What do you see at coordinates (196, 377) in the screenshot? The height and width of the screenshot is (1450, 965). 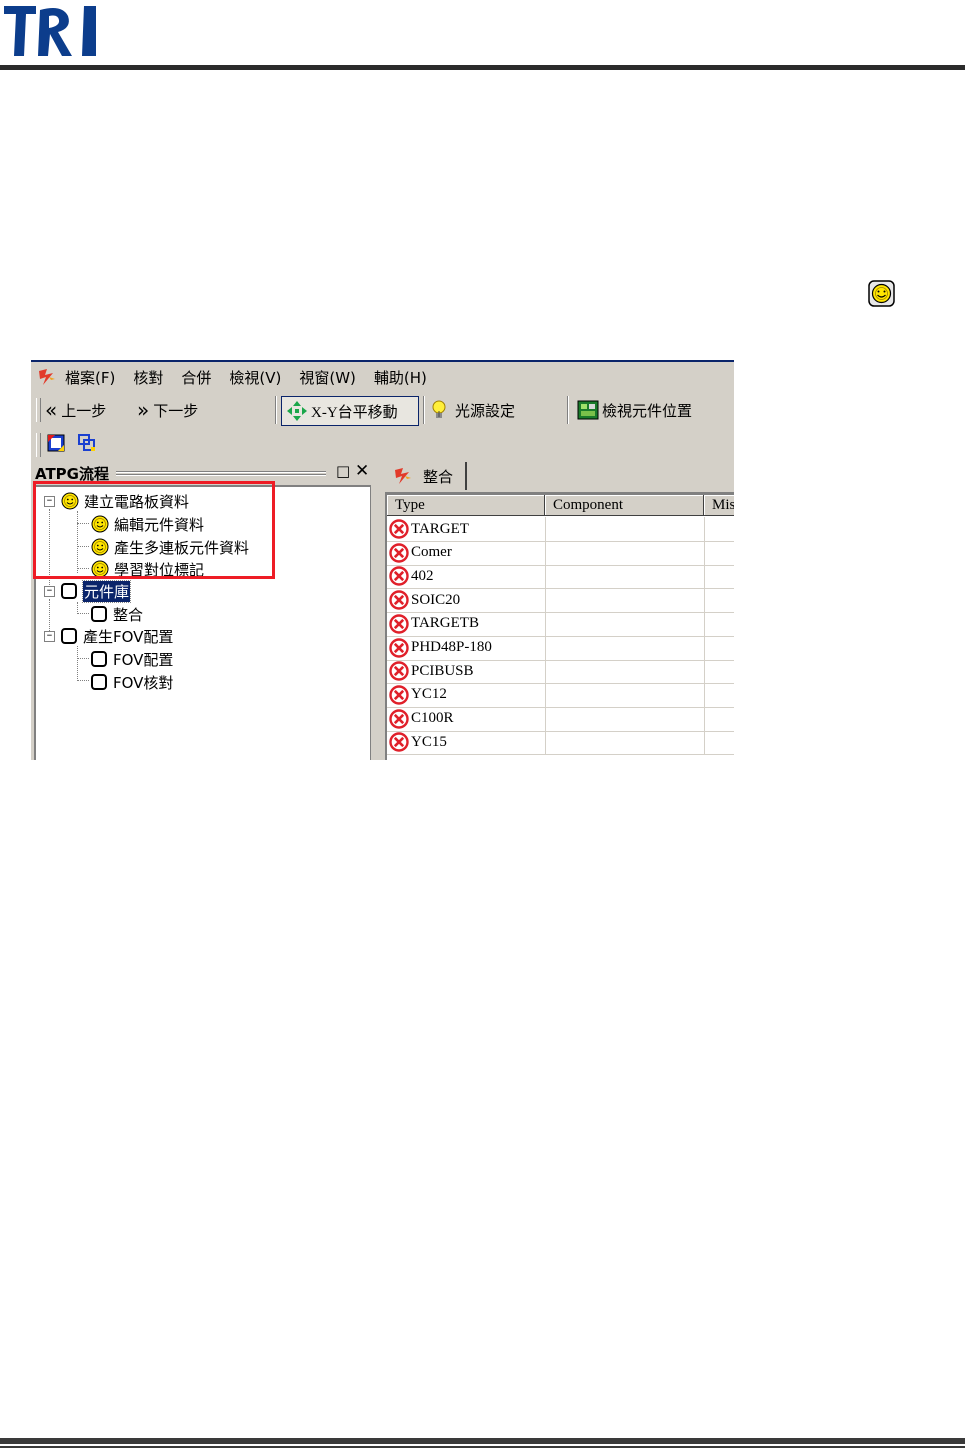 I see `menu-merge: 合併` at bounding box center [196, 377].